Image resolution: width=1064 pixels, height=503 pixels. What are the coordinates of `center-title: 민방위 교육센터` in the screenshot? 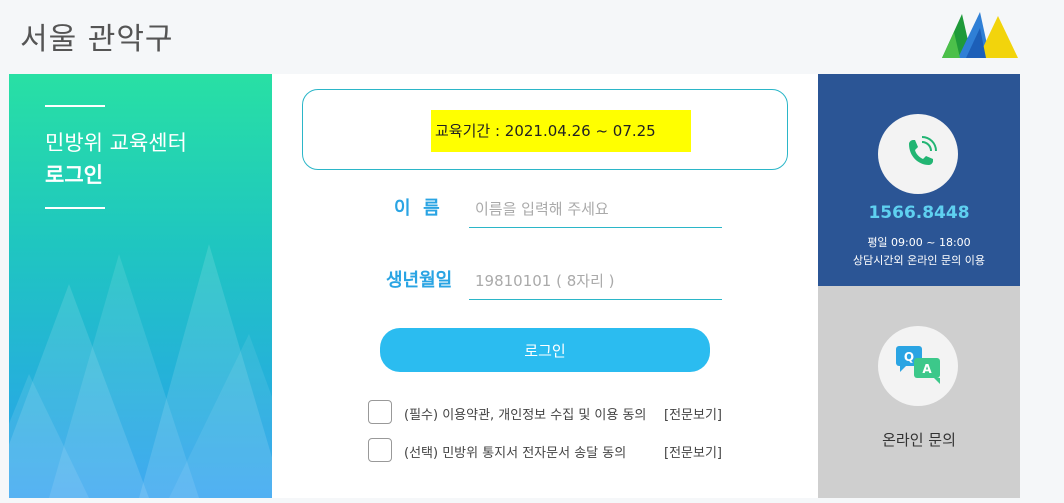 It's located at (116, 143).